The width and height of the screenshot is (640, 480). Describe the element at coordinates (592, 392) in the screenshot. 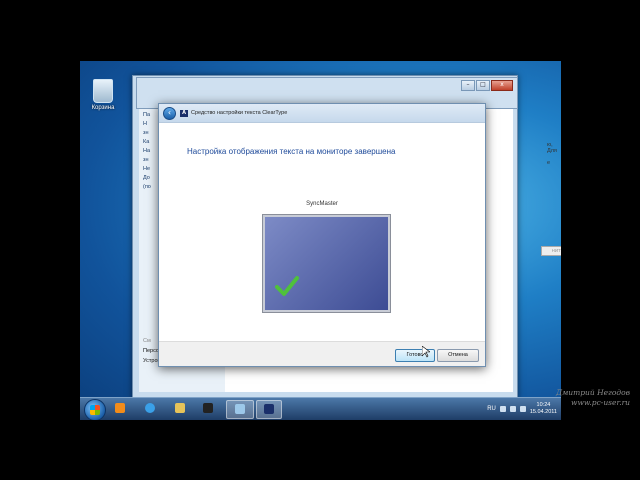

I see `watermark-author: Дмитрий Негодов` at that location.